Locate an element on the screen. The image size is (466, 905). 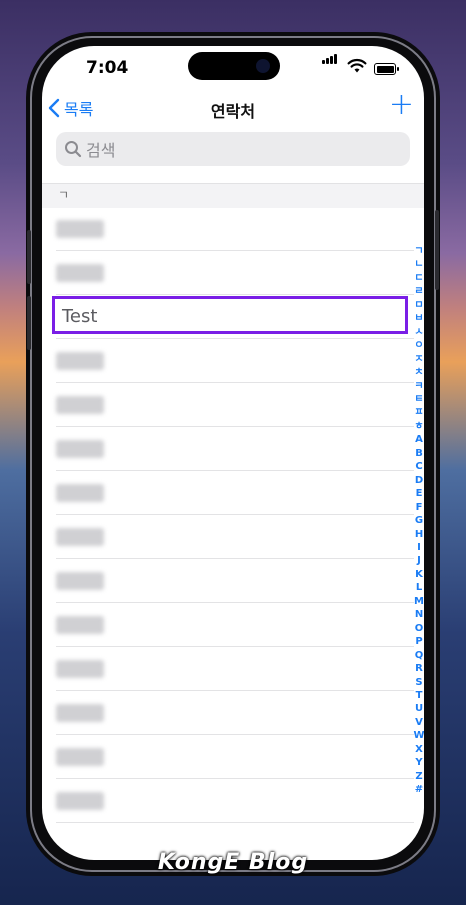
index-letter: ㅌ is located at coordinates (418, 399).